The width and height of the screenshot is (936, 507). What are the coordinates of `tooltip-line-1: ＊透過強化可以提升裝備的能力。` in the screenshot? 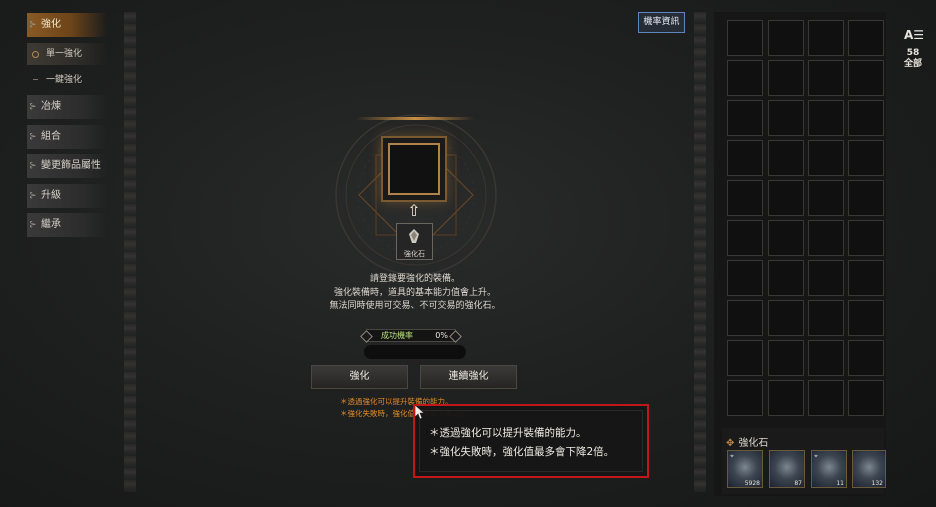 It's located at (508, 433).